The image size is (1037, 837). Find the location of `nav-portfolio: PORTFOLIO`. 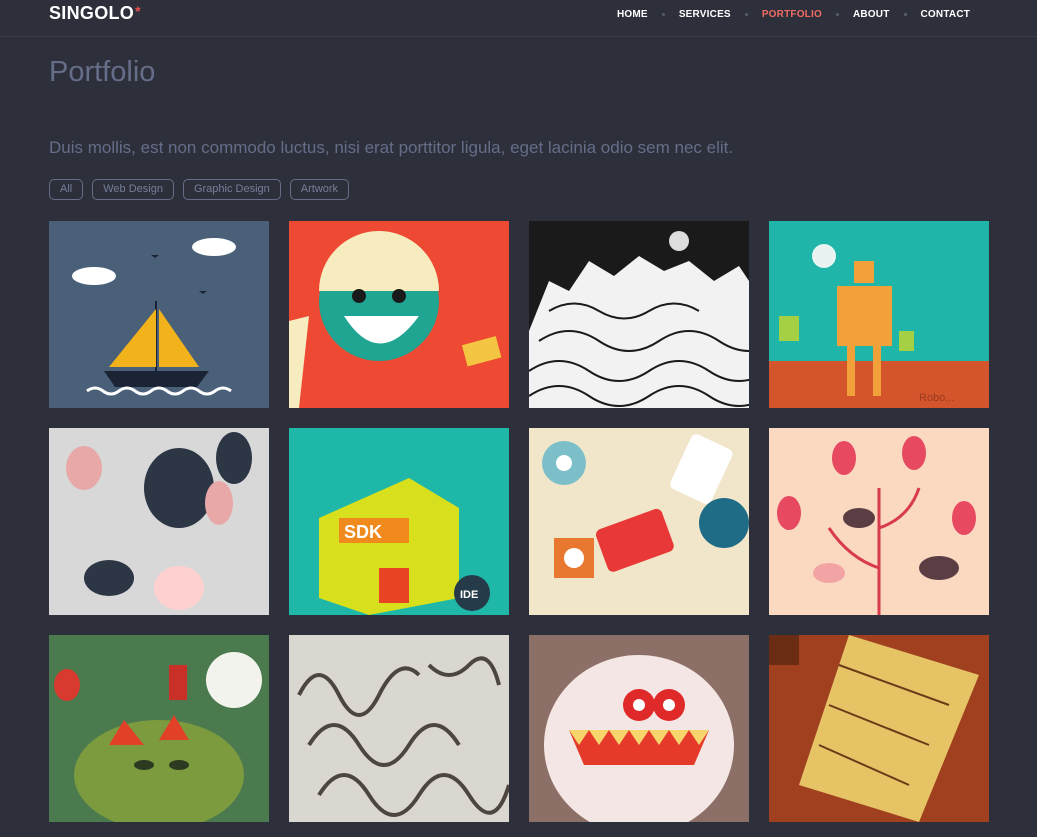

nav-portfolio: PORTFOLIO is located at coordinates (792, 14).